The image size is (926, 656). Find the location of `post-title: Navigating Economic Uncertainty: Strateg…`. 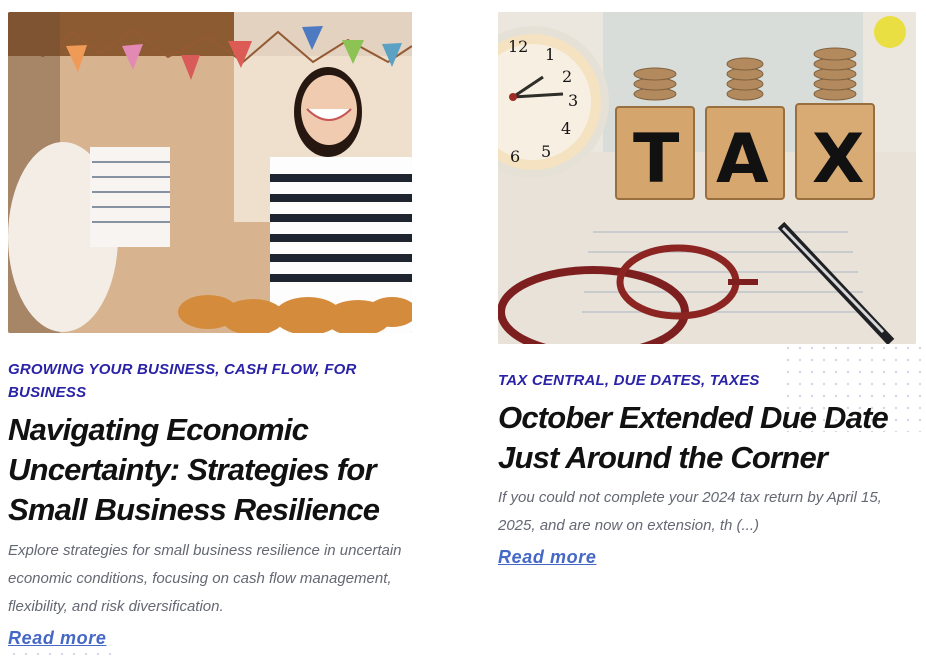

post-title: Navigating Economic Uncertainty: Strateg… is located at coordinates (209, 470).